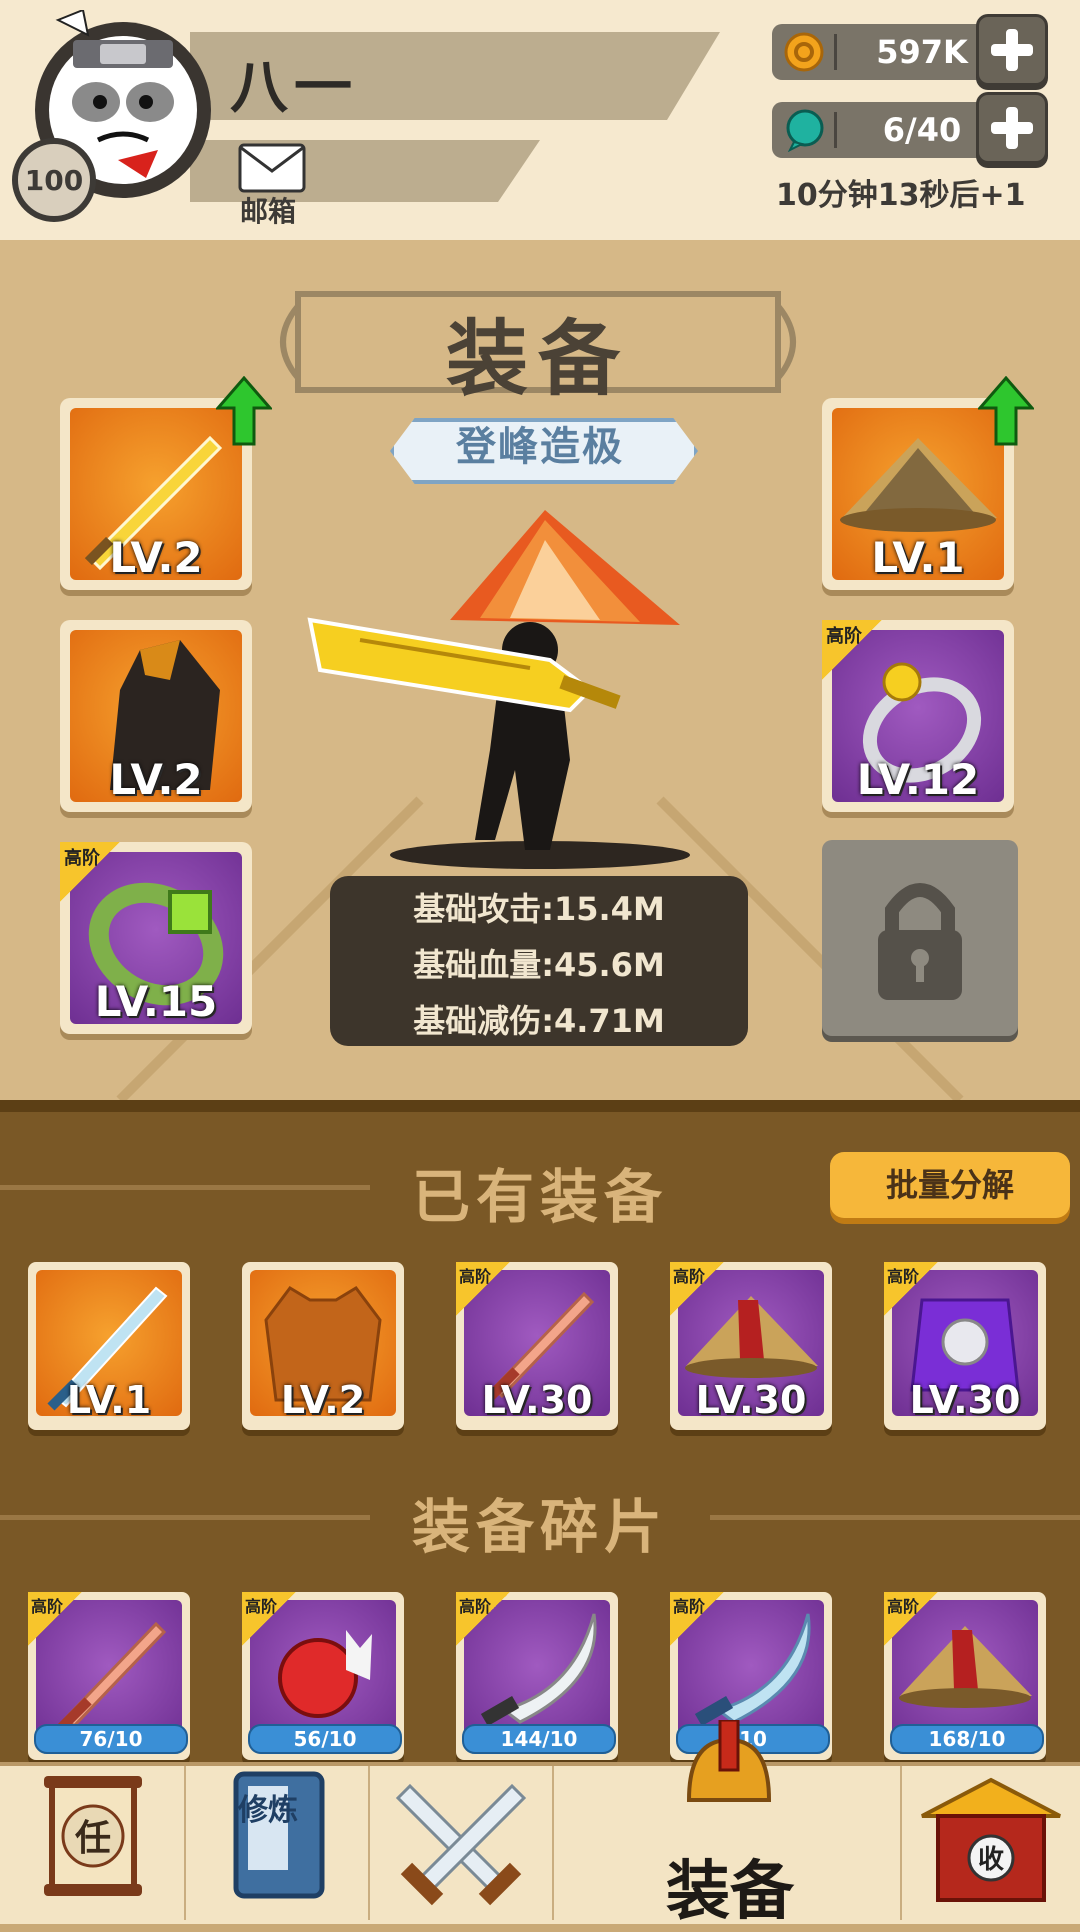 This screenshot has width=1080, height=1932. I want to click on fragment-progress: 168/10, so click(967, 1739).